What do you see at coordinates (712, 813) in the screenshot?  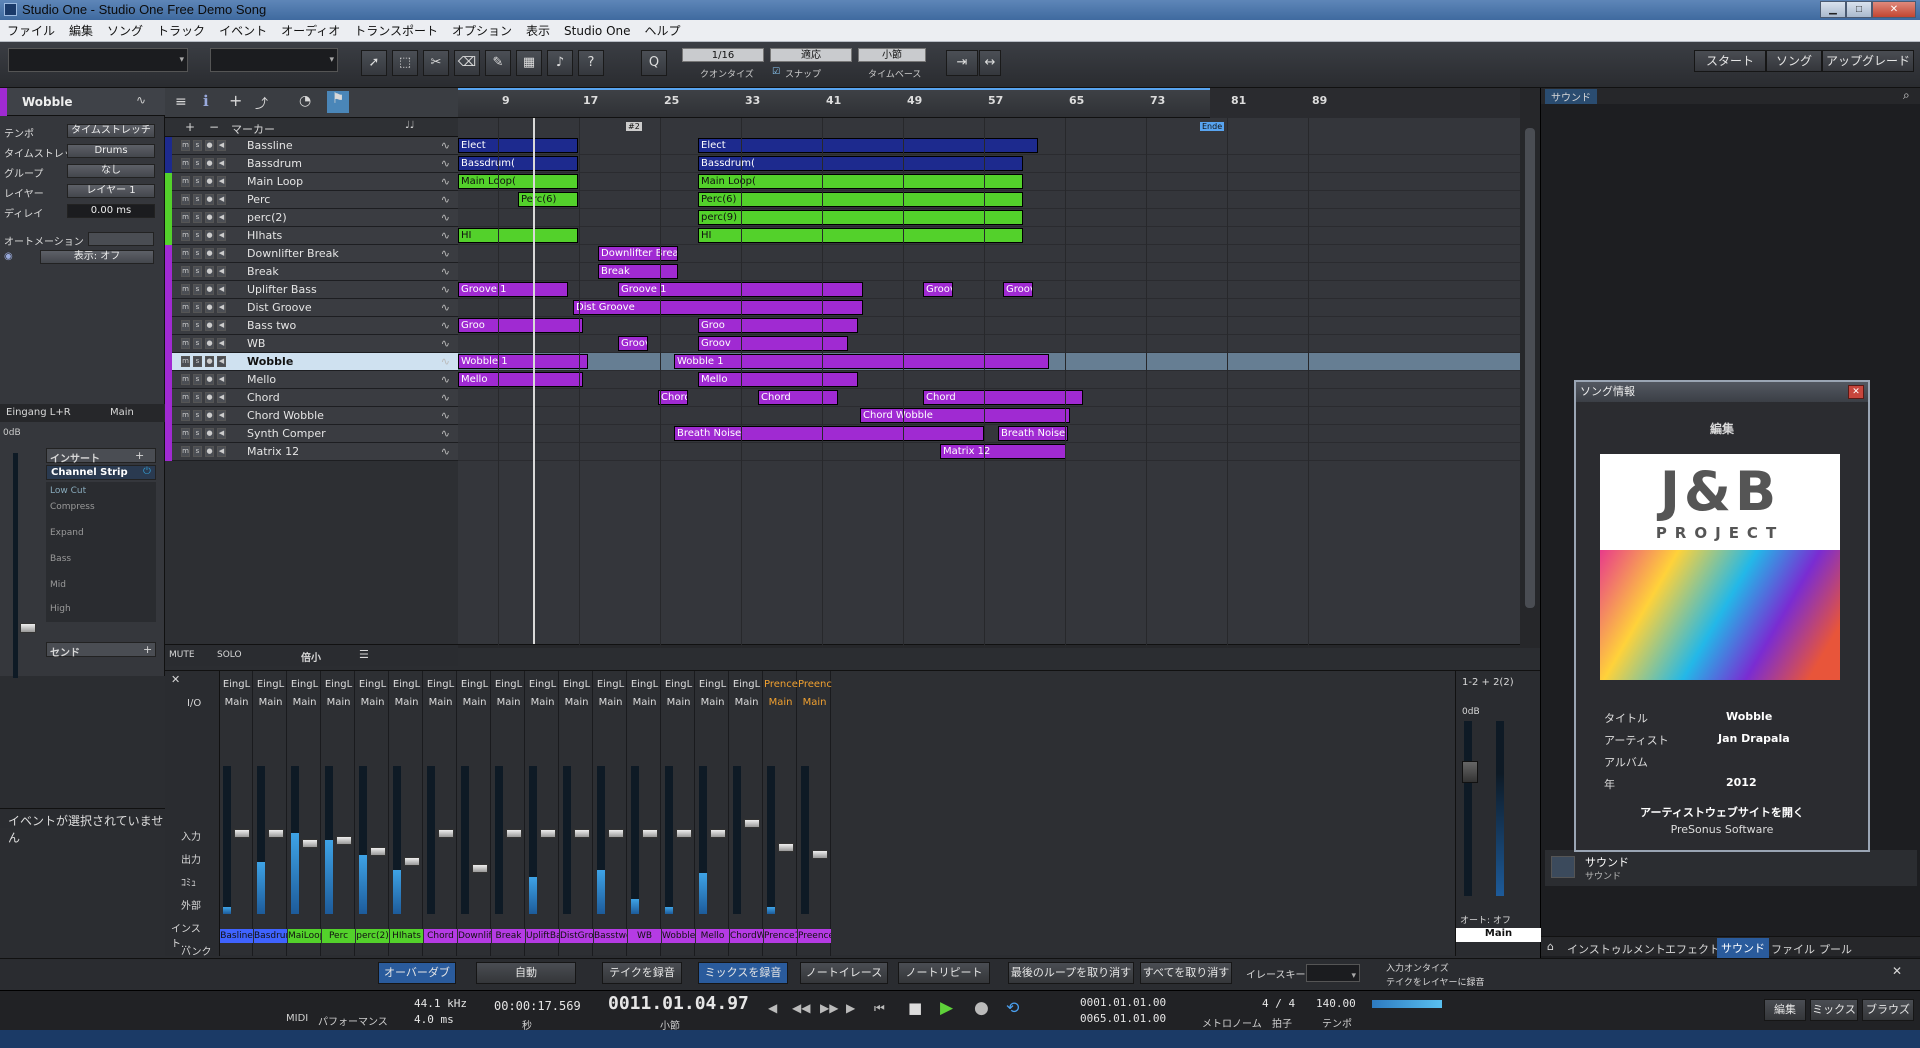 I see `mixer-channel: EingL Main Mello` at bounding box center [712, 813].